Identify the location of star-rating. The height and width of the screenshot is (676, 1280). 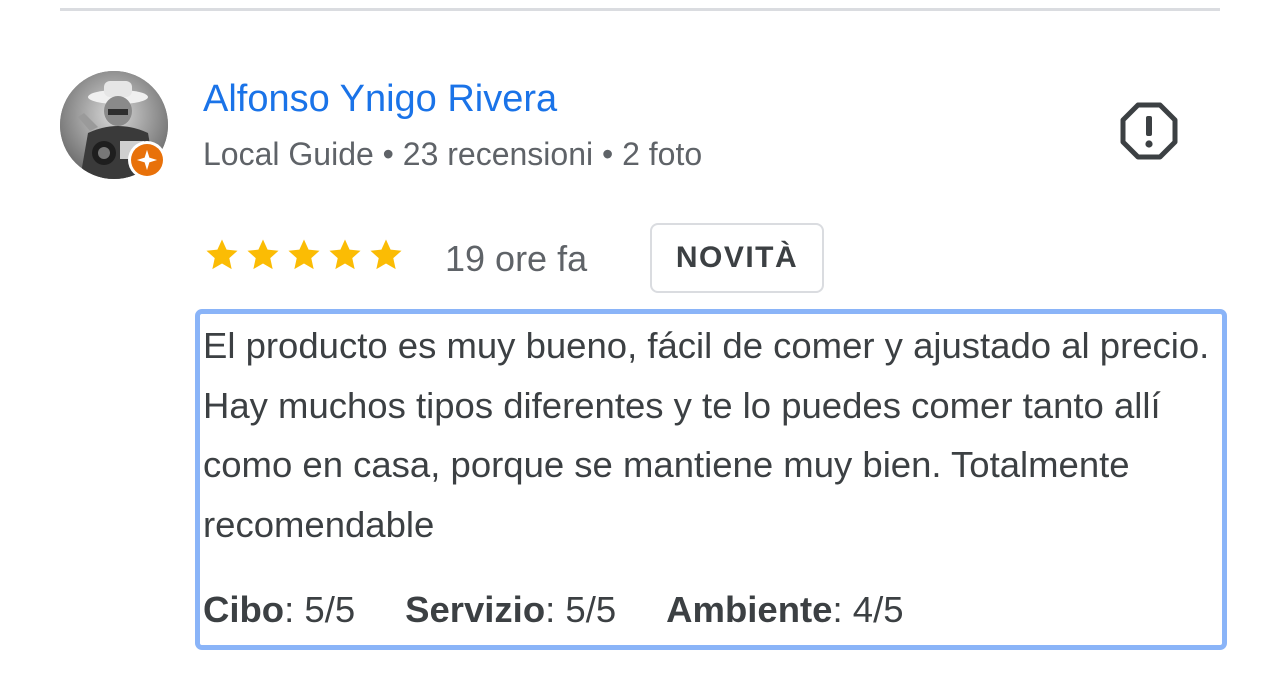
(304, 256).